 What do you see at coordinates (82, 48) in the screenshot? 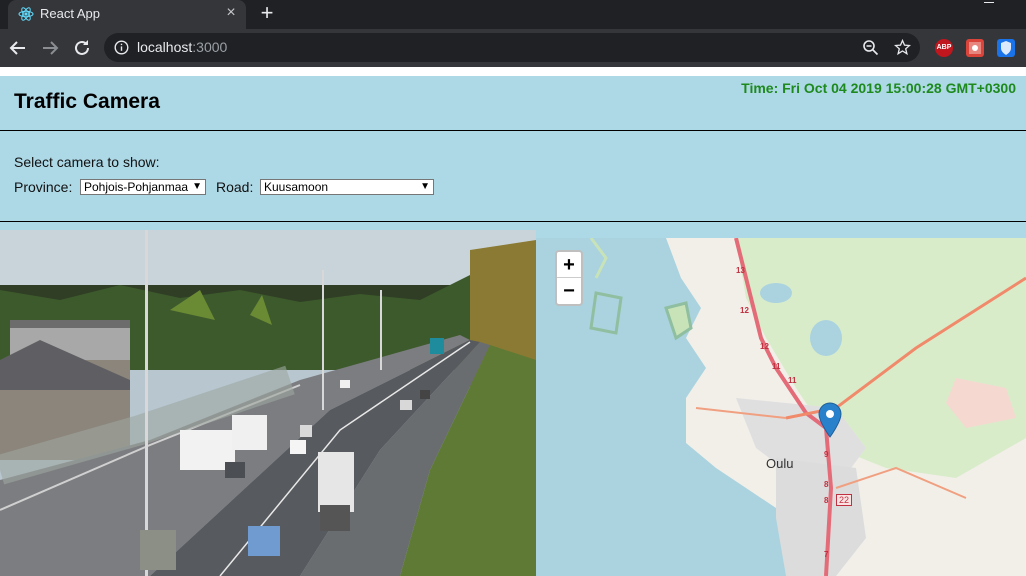
I see `reload-icon` at bounding box center [82, 48].